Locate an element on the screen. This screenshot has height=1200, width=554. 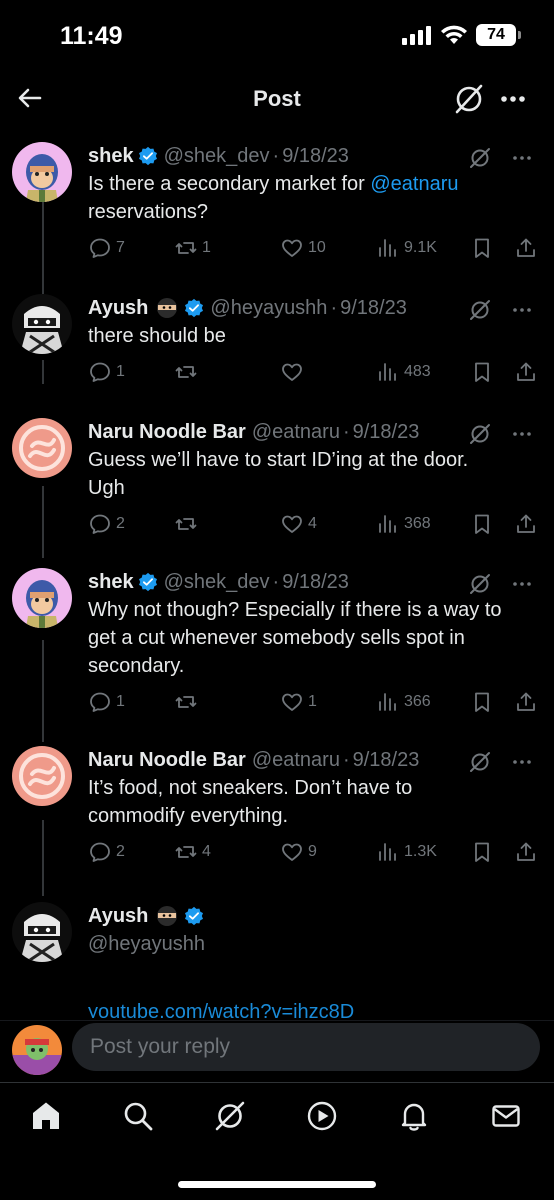
heart-icon is located at coordinates (292, 852).